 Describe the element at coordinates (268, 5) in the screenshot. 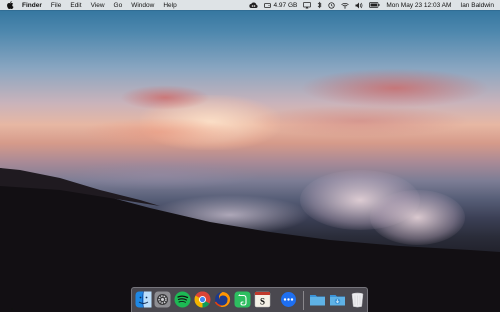

I see `hard-drive-icon` at that location.